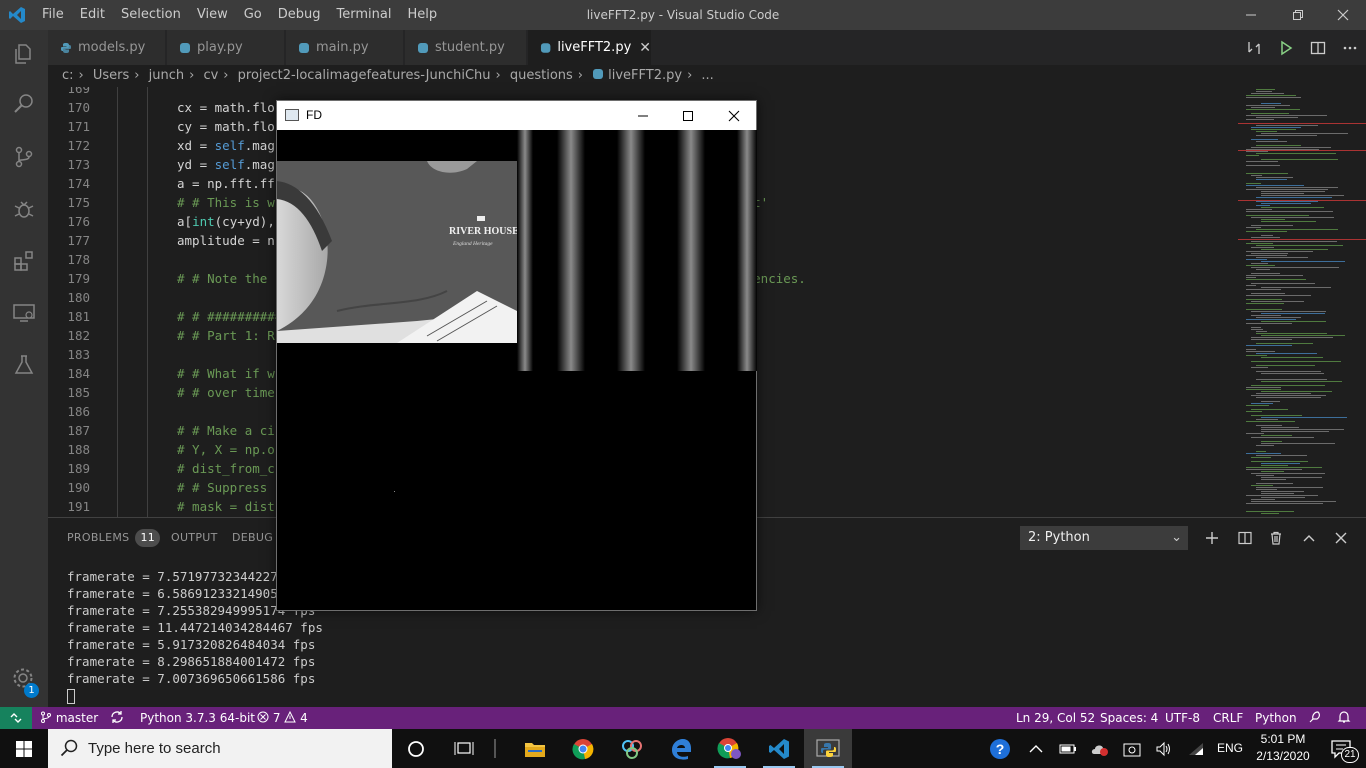  I want to click on menu-go: Go, so click(253, 15).